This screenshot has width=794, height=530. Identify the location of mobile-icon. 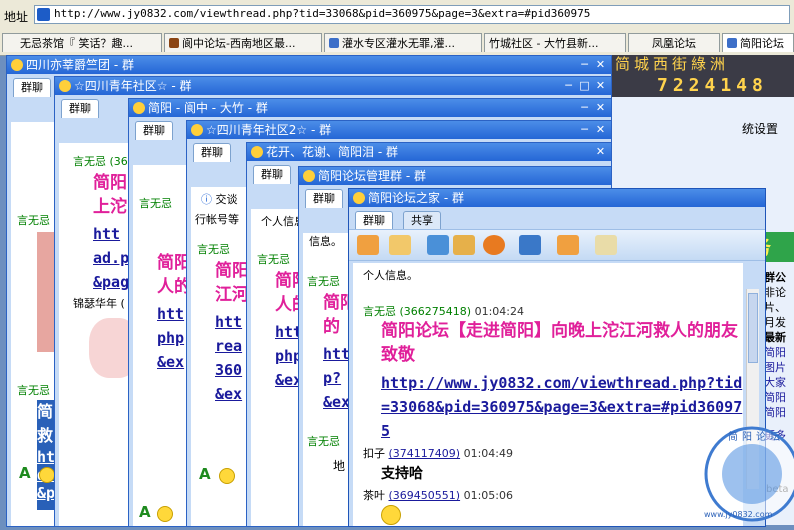
(464, 245).